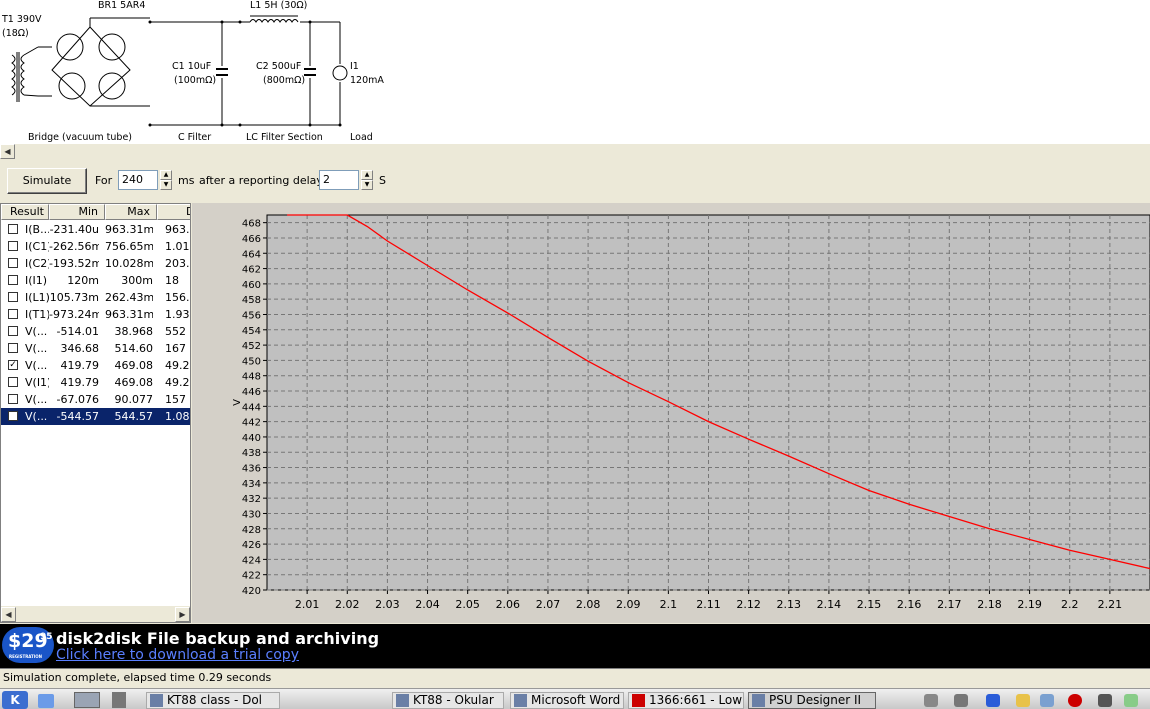  Describe the element at coordinates (251, 453) in the screenshot. I see `y-tick-label: 438` at that location.